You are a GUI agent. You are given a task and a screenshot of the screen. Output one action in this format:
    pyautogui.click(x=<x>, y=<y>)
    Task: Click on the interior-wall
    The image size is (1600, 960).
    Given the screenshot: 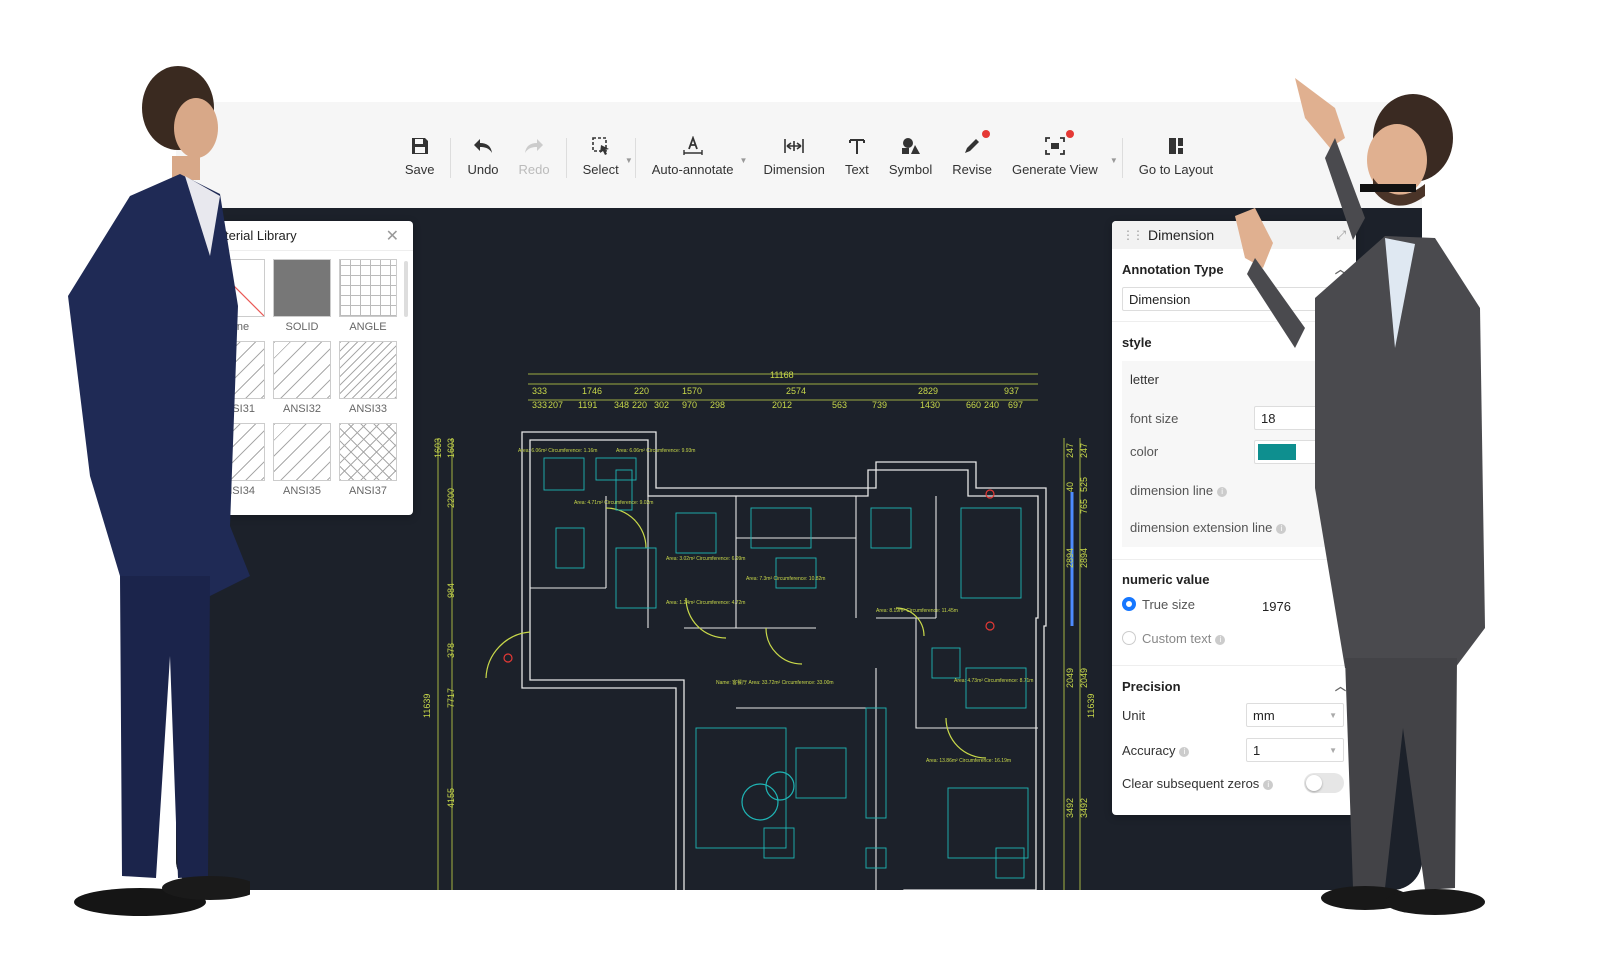 What is the action you would take?
    pyautogui.click(x=976, y=673)
    